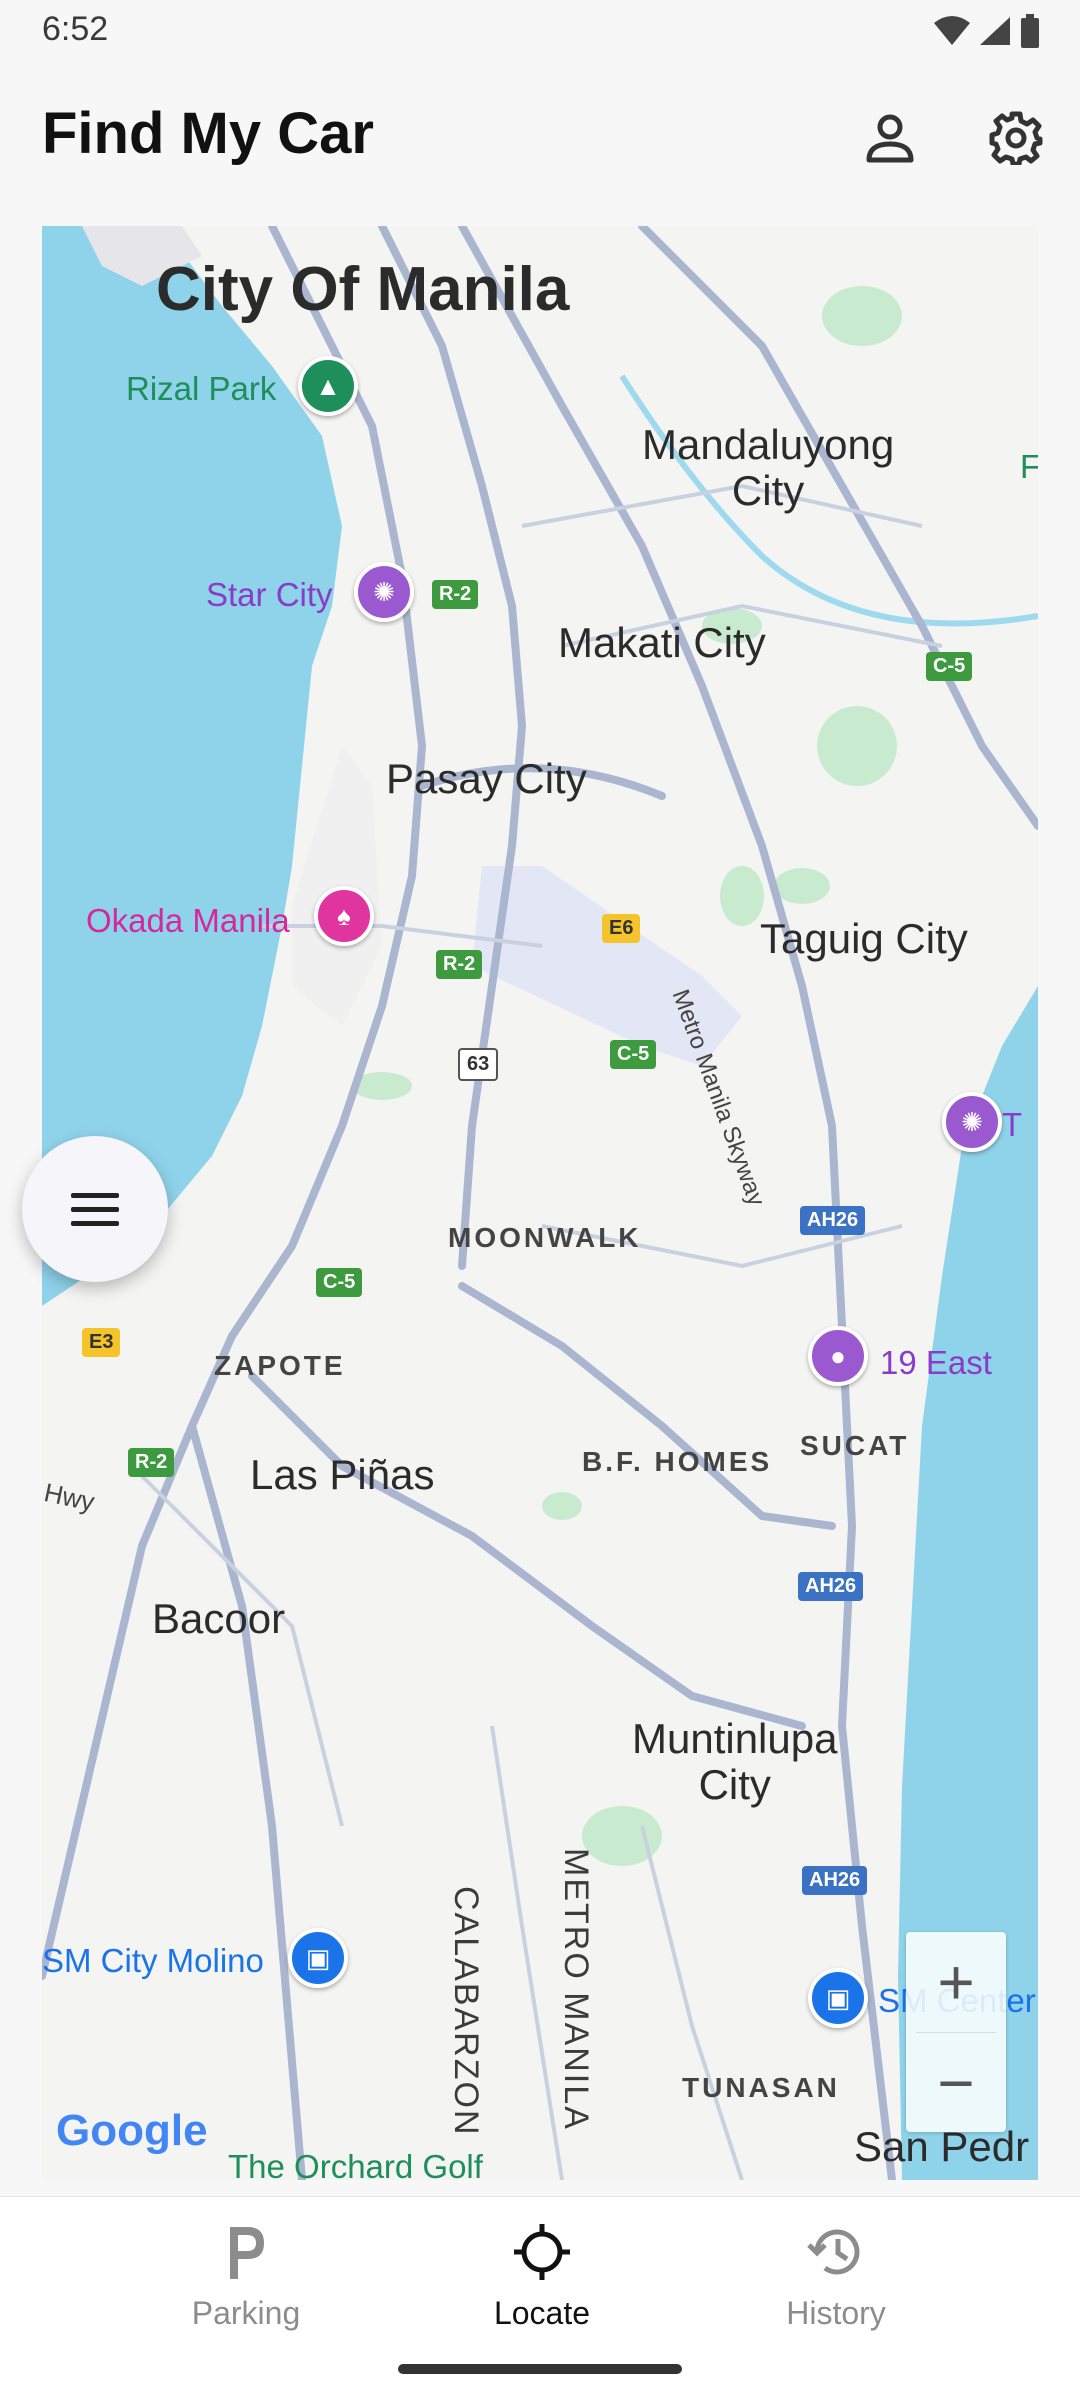 Image resolution: width=1080 pixels, height=2401 pixels. What do you see at coordinates (201, 389) in the screenshot?
I see `poi-label-rizal-park: Rizal Park` at bounding box center [201, 389].